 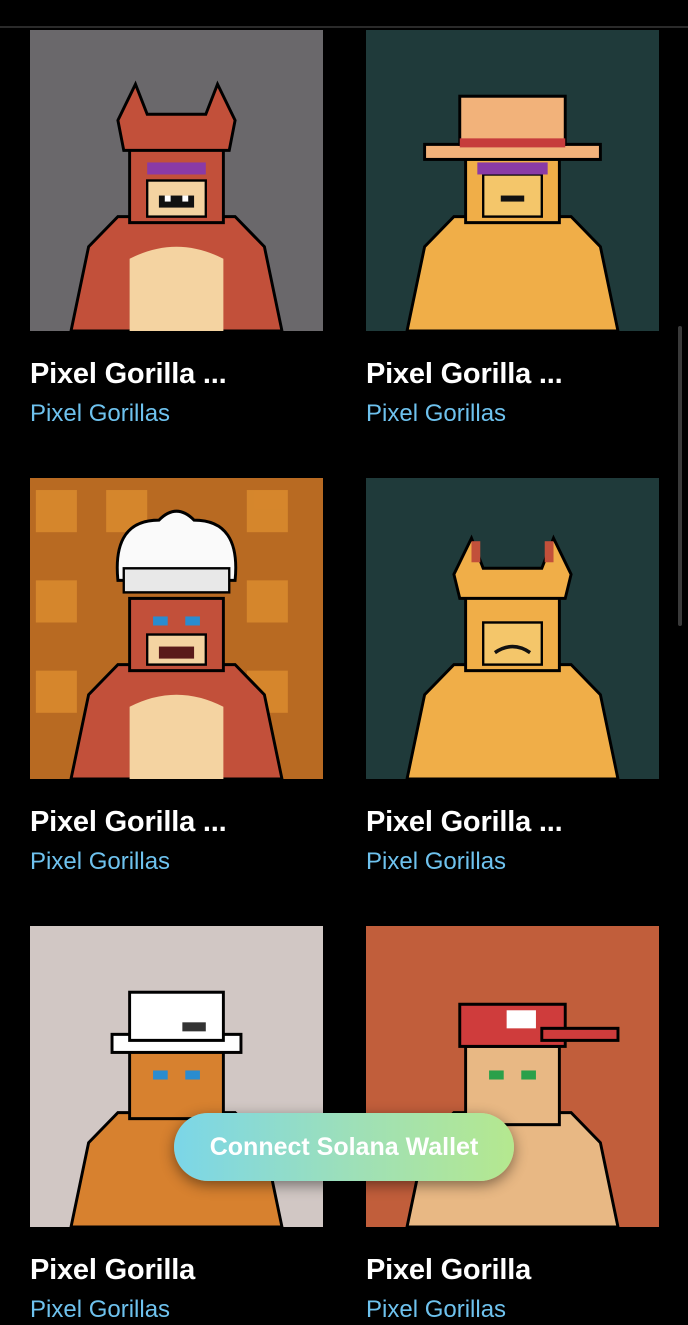 What do you see at coordinates (680, 476) in the screenshot?
I see `scroll-indicator` at bounding box center [680, 476].